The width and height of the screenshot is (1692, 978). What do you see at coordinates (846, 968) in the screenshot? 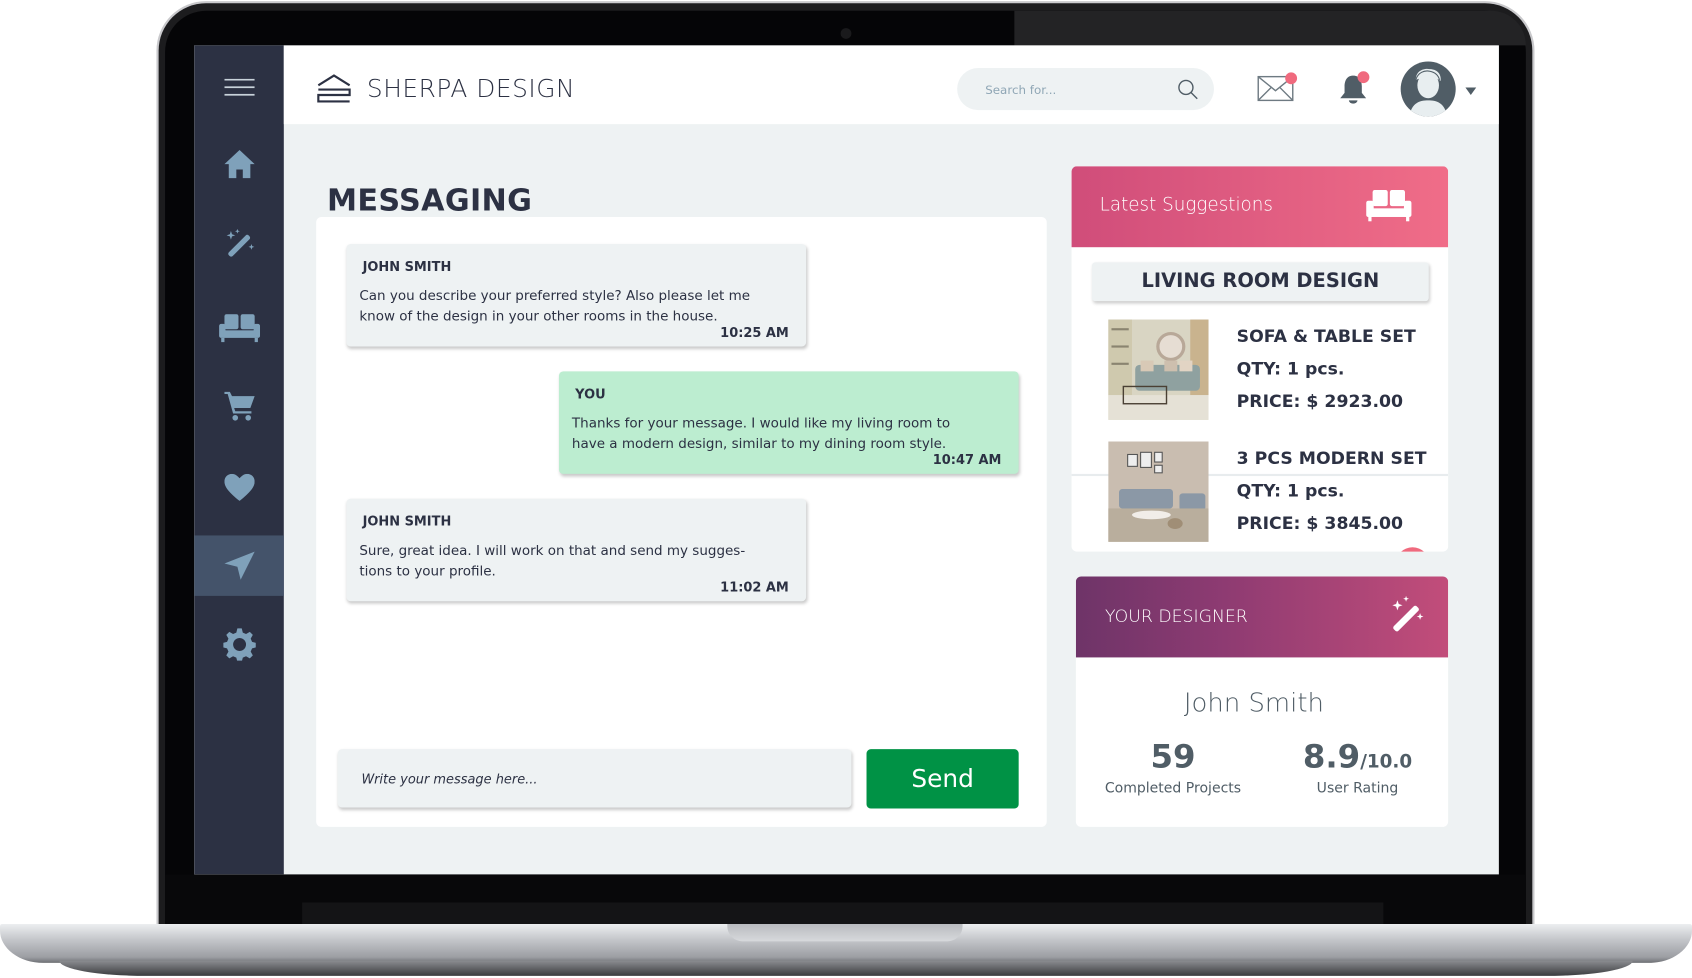
I see `laptop-base-bottom` at bounding box center [846, 968].